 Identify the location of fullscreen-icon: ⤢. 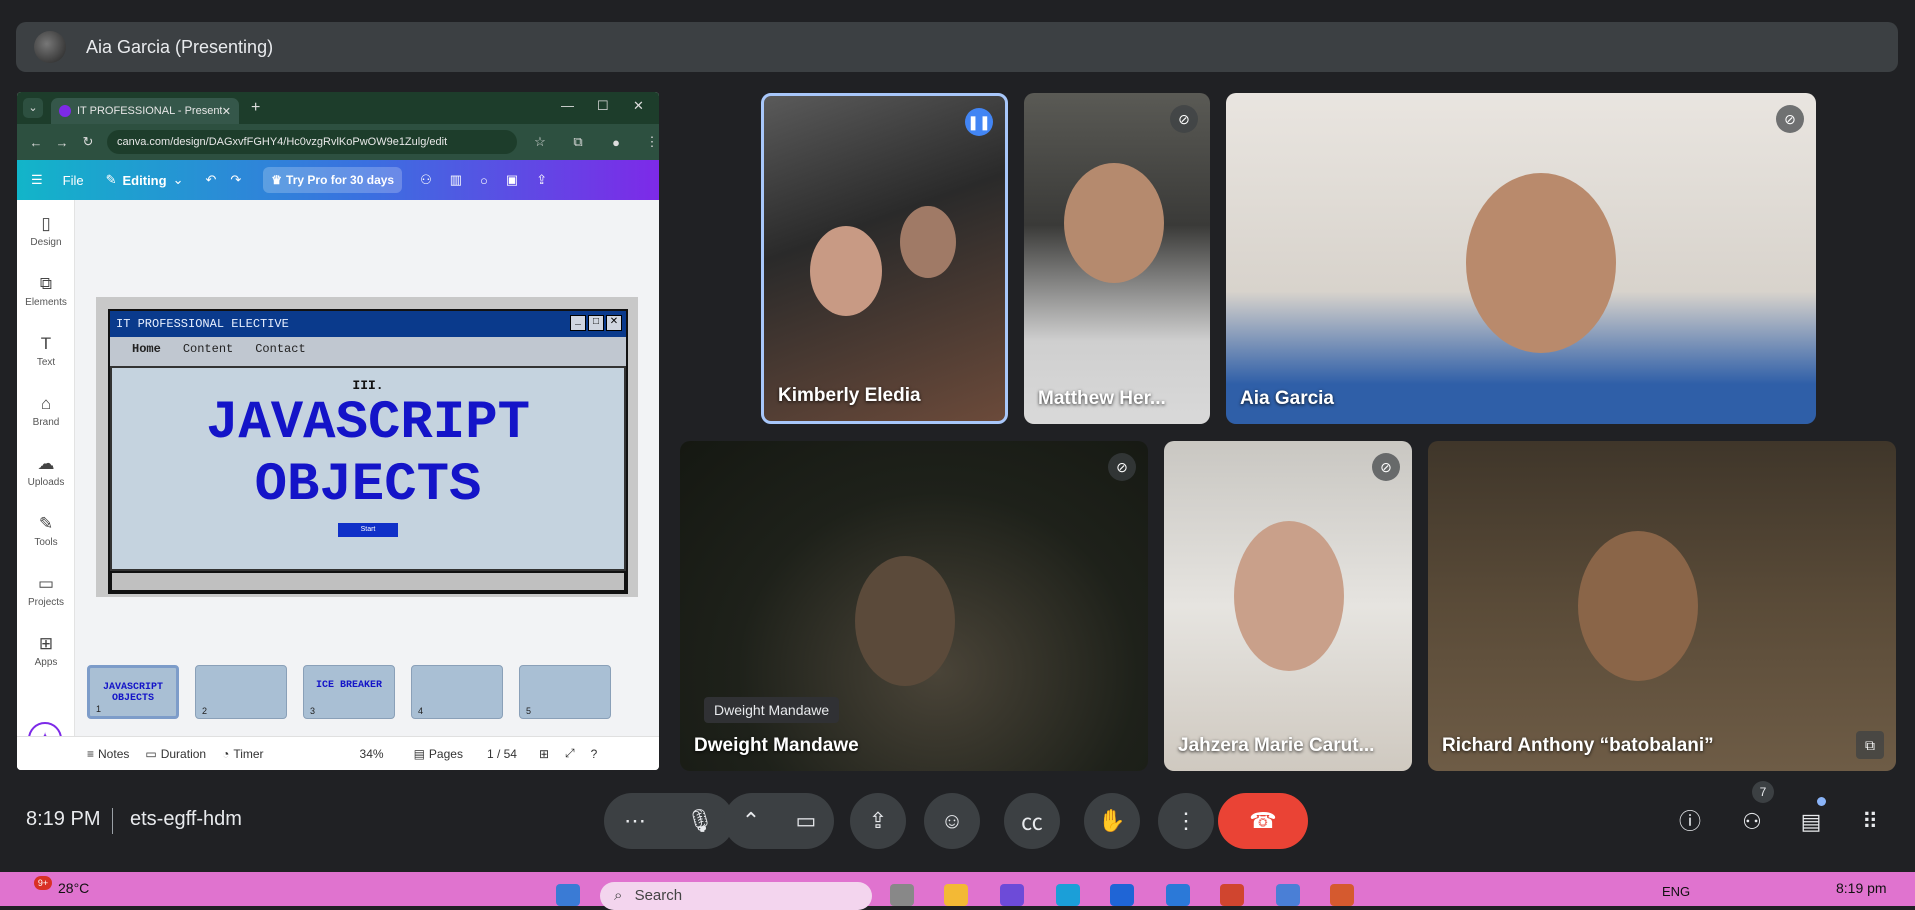
(570, 753).